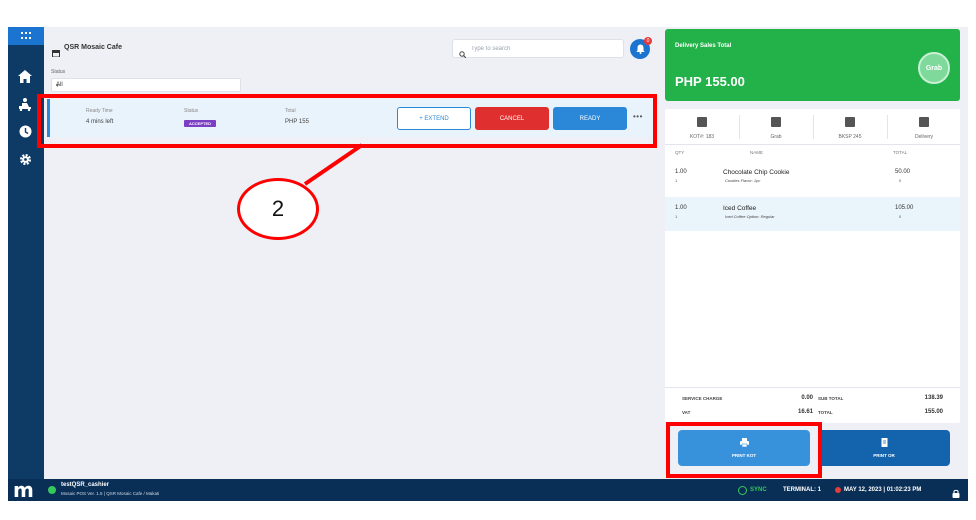  Describe the element at coordinates (512, 118) in the screenshot. I see `cancel-button: CANCEL` at that location.